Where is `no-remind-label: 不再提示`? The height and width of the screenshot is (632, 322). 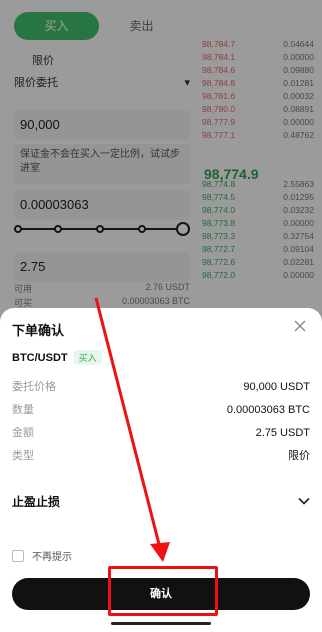
no-remind-label: 不再提示 is located at coordinates (52, 557).